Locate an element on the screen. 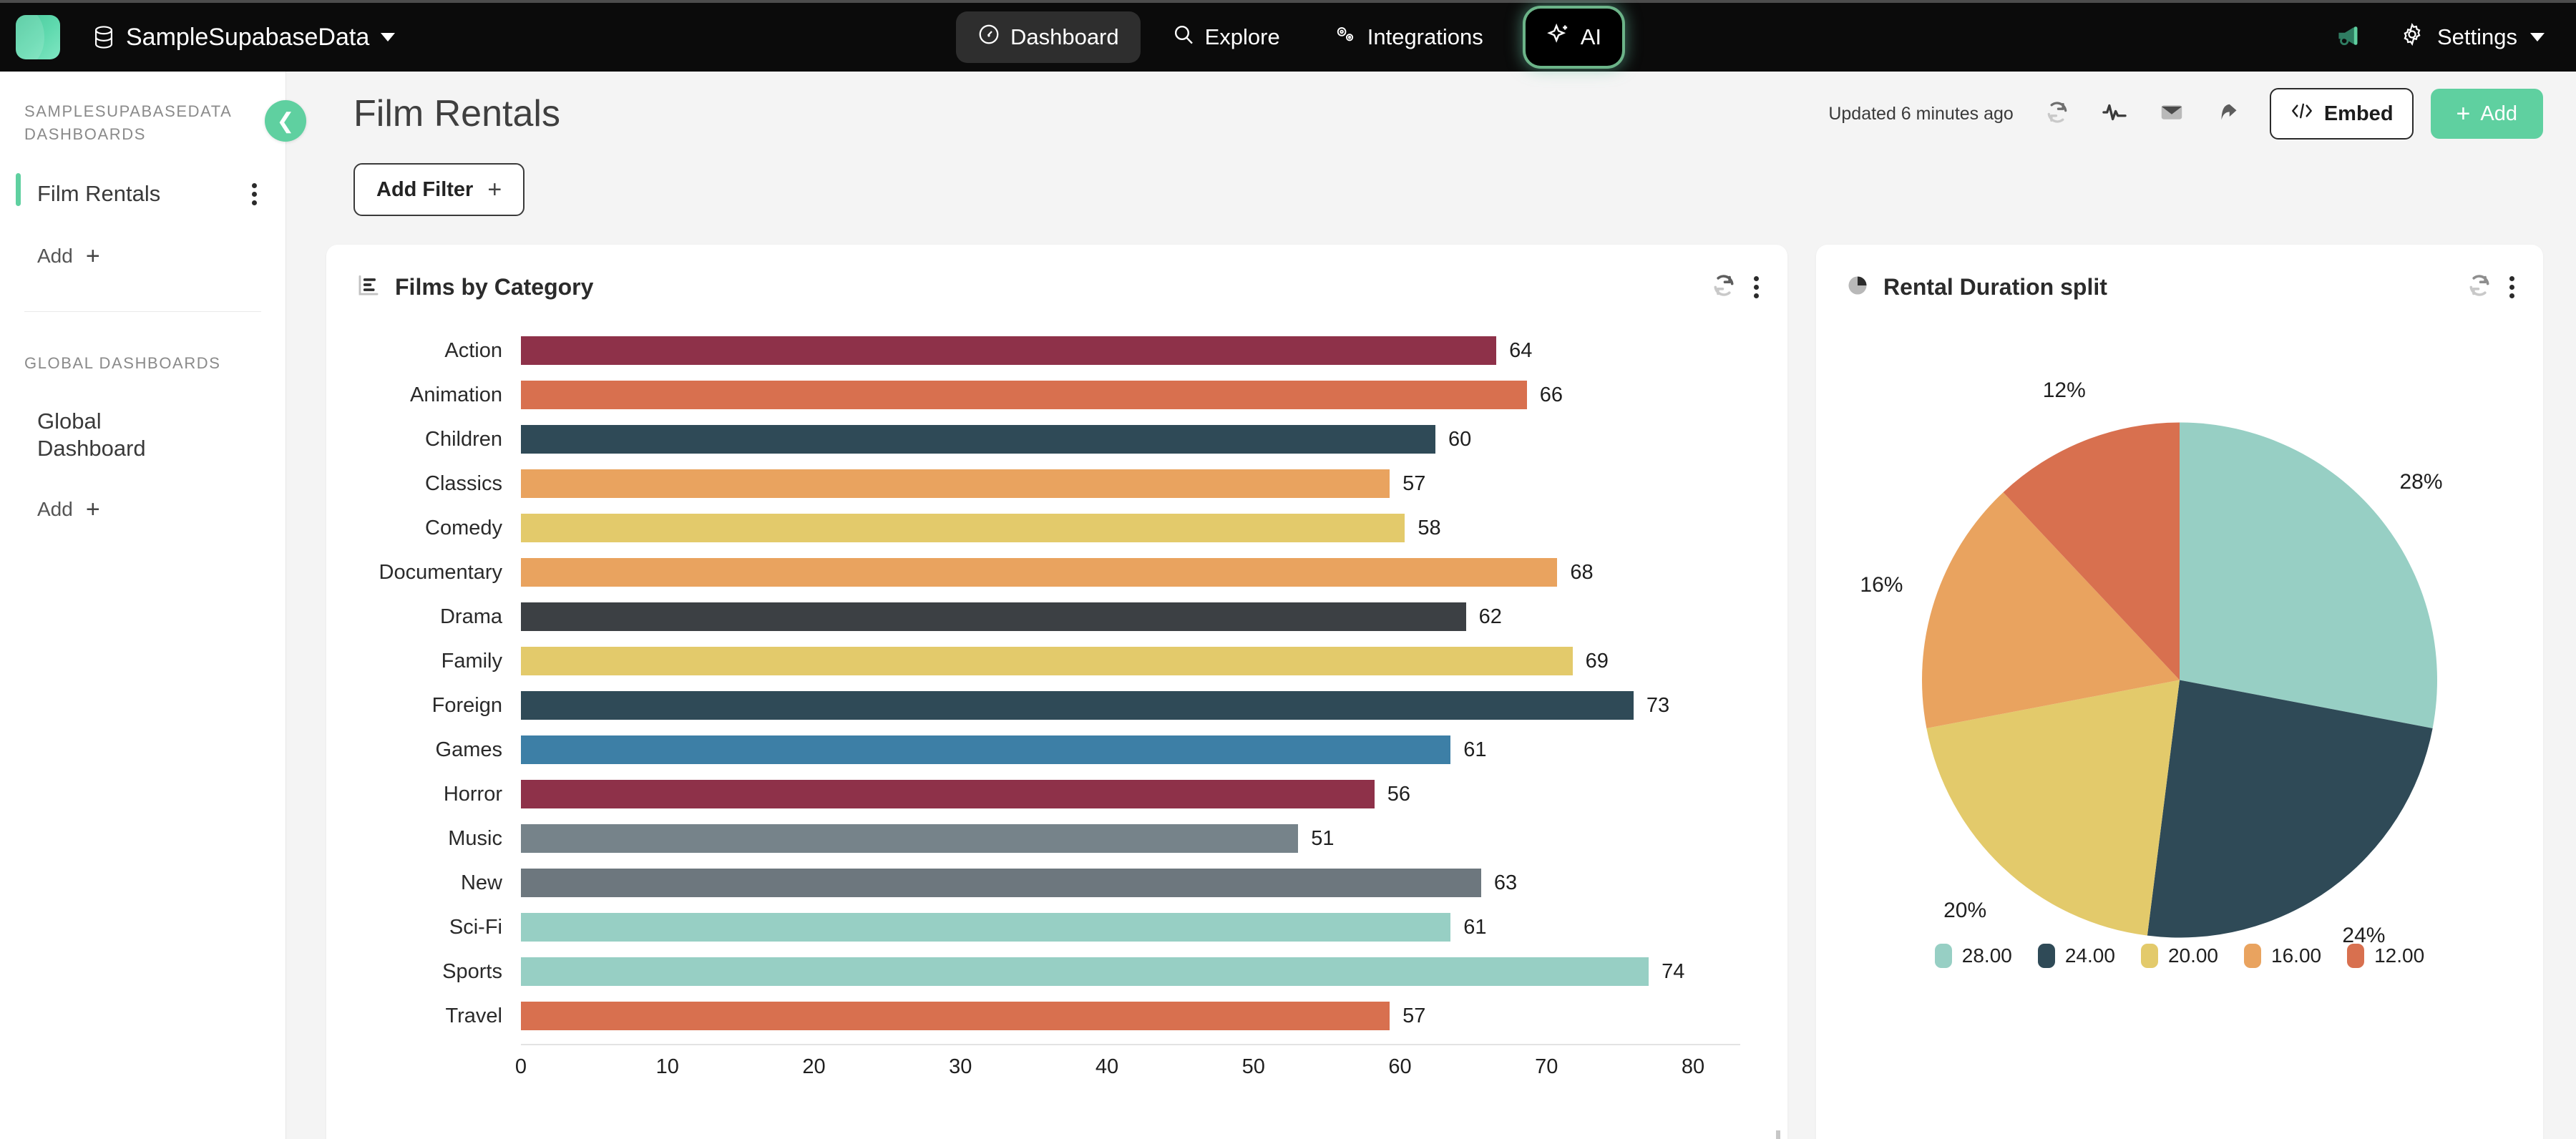 The image size is (2576, 1139). bar-track: 73 is located at coordinates (1130, 705).